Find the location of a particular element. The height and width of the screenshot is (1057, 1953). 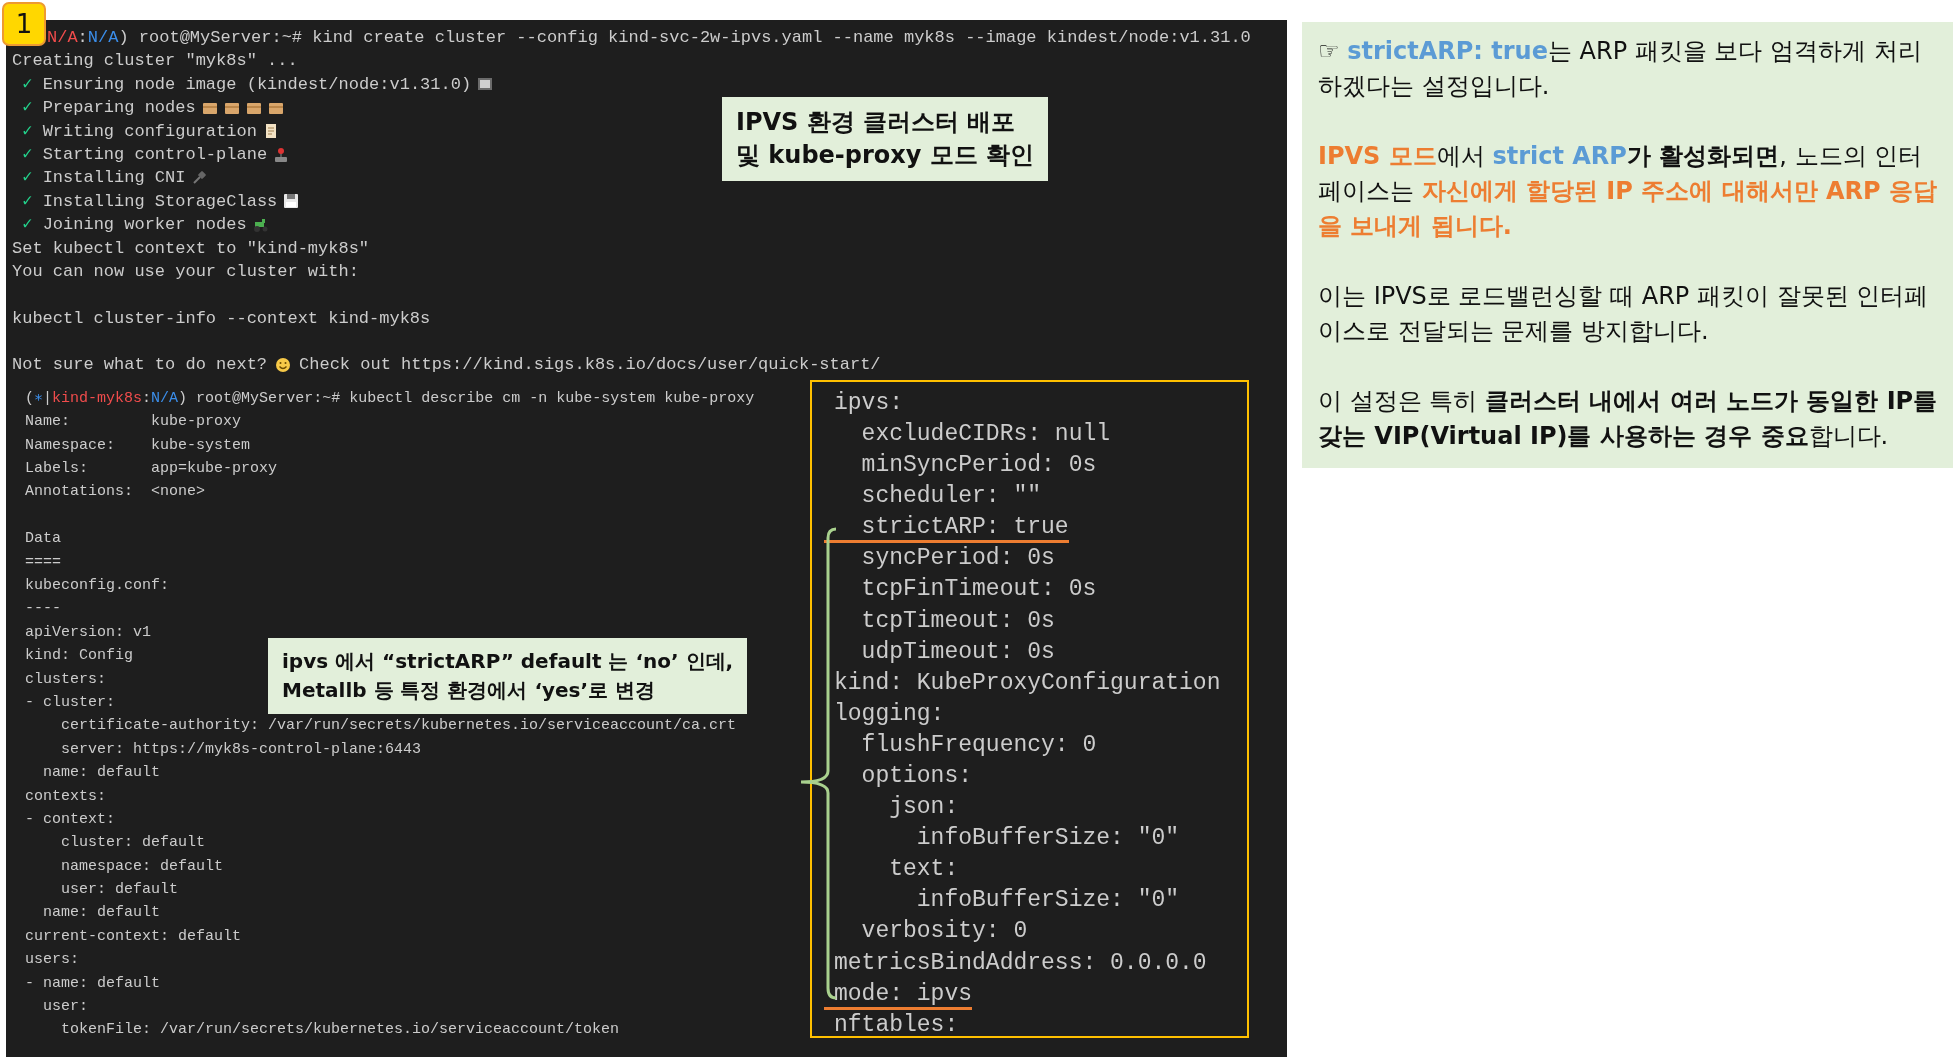

terminal-line: ==== is located at coordinates (43, 562).